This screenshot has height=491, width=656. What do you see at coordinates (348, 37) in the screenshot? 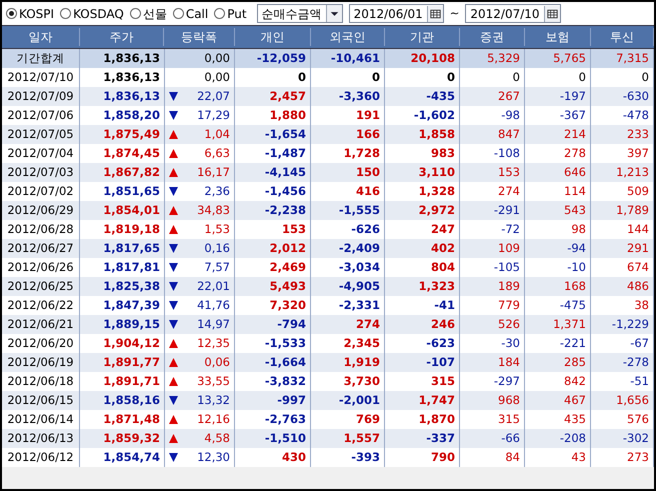
I see `column-header: 외국인` at bounding box center [348, 37].